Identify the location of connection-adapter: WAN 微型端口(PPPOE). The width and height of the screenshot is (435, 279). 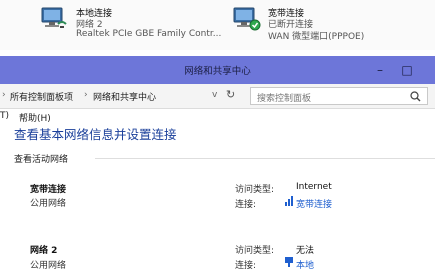
(316, 37).